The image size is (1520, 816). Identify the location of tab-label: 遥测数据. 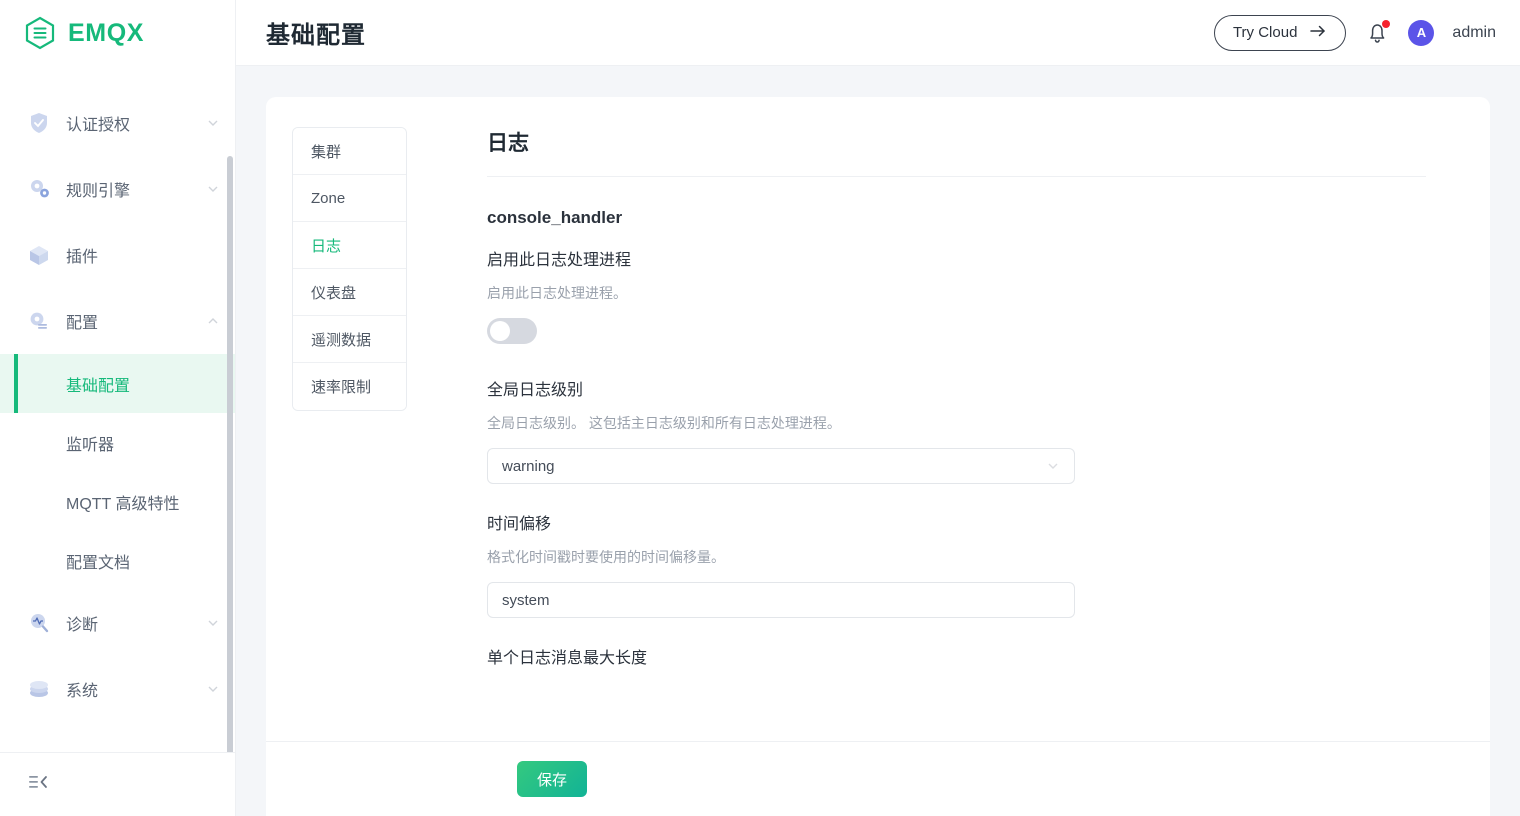
(341, 340).